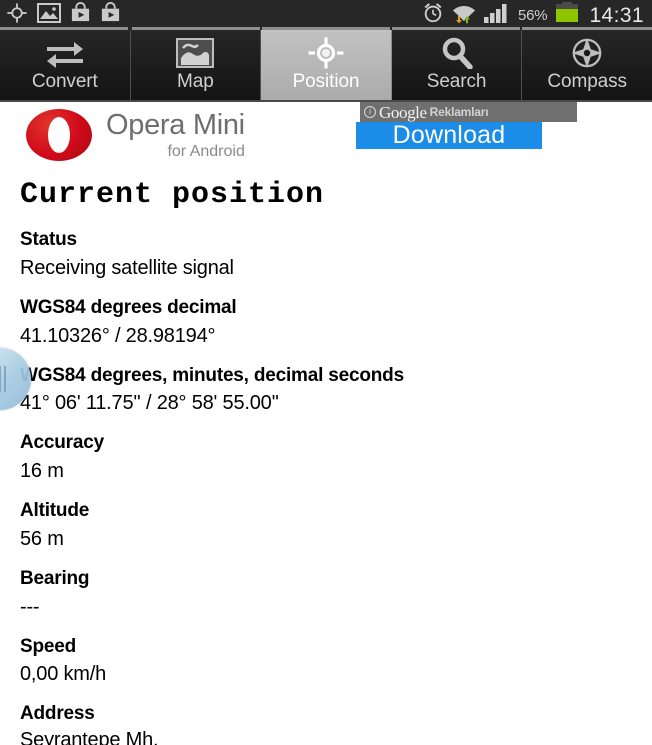 The height and width of the screenshot is (745, 652). Describe the element at coordinates (616, 15) in the screenshot. I see `status-bar-clock: 14:31` at that location.